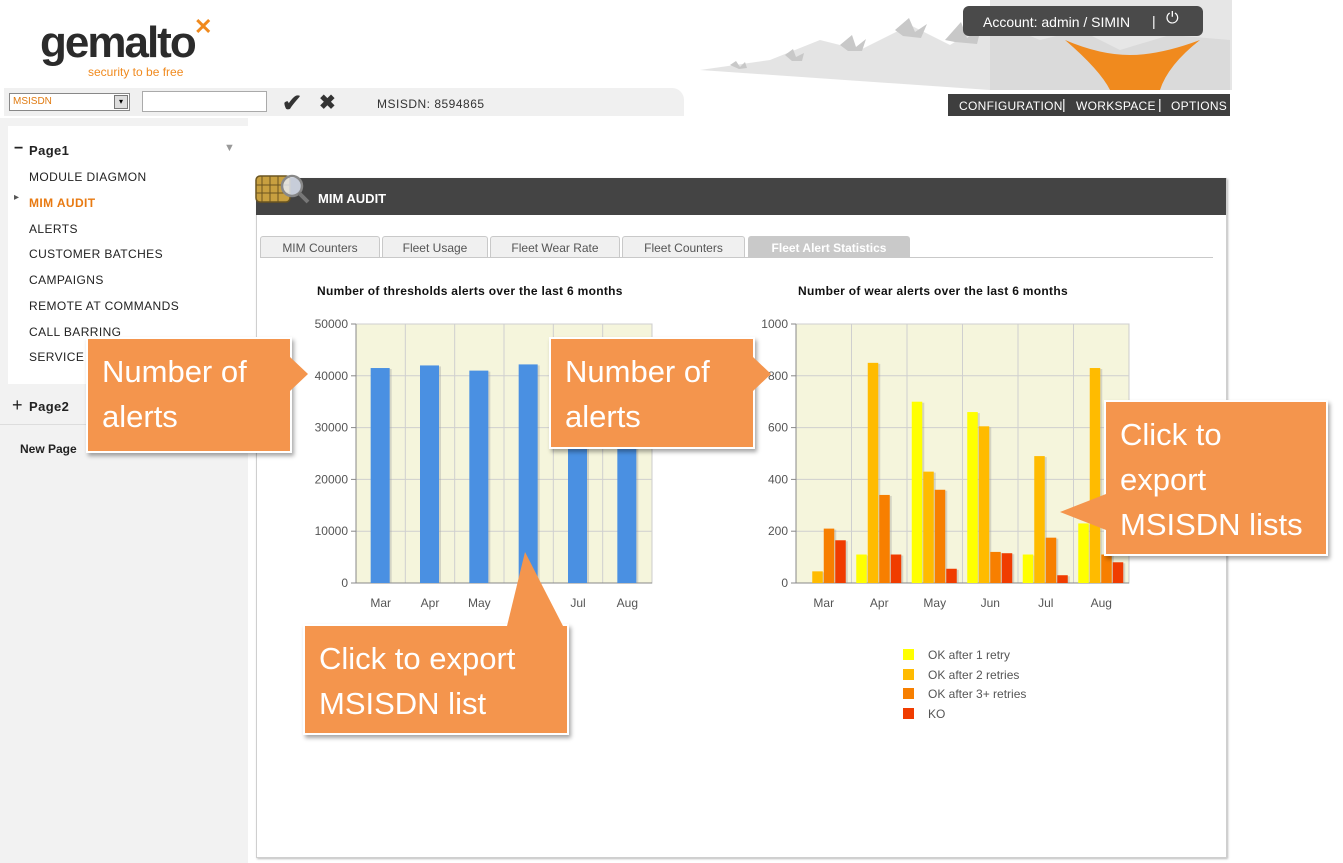 The image size is (1343, 863). Describe the element at coordinates (774, 324) in the screenshot. I see `y-tick-label: 1000` at that location.